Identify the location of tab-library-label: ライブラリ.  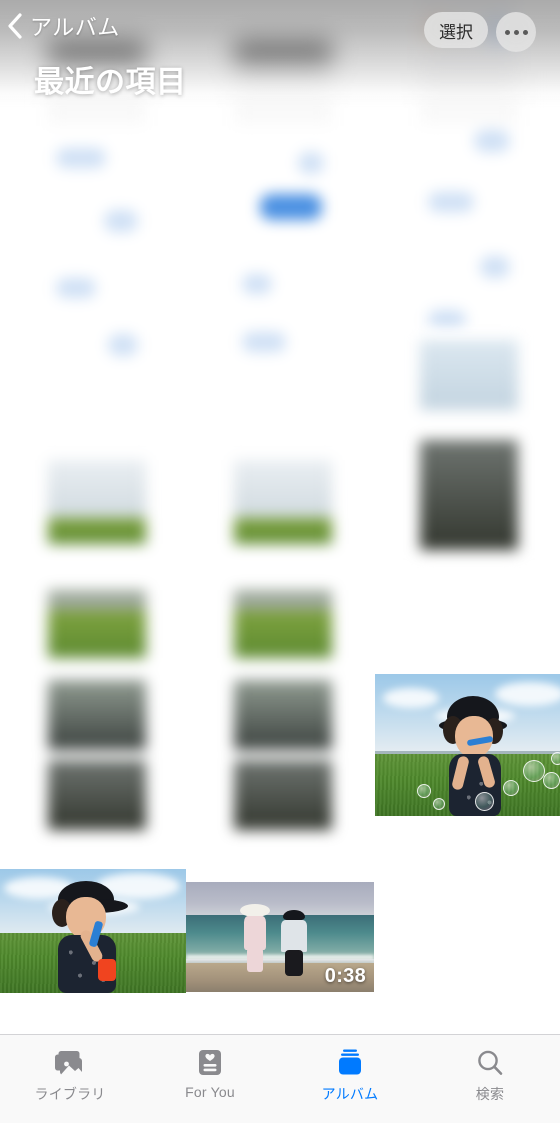
(70, 1094).